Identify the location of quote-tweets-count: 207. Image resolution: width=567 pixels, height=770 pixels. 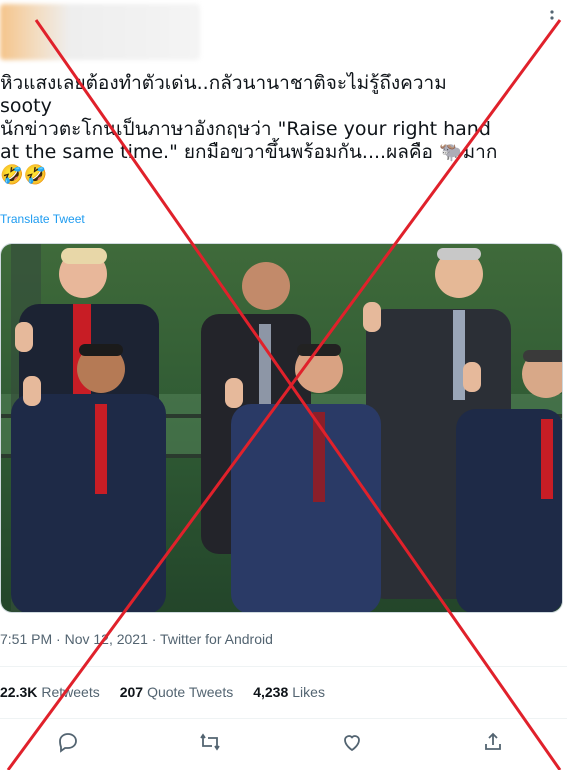
(131, 692).